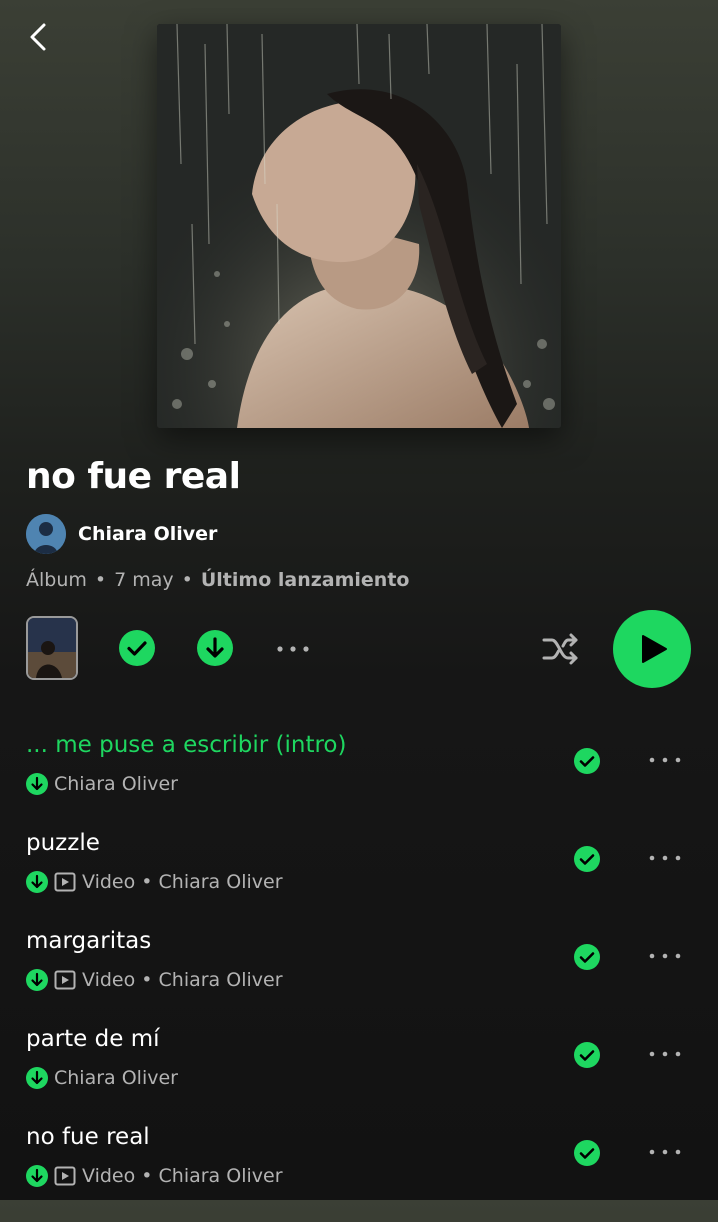  What do you see at coordinates (359, 1173) in the screenshot?
I see `track-row: no fue real Video • Chiara Oliver` at bounding box center [359, 1173].